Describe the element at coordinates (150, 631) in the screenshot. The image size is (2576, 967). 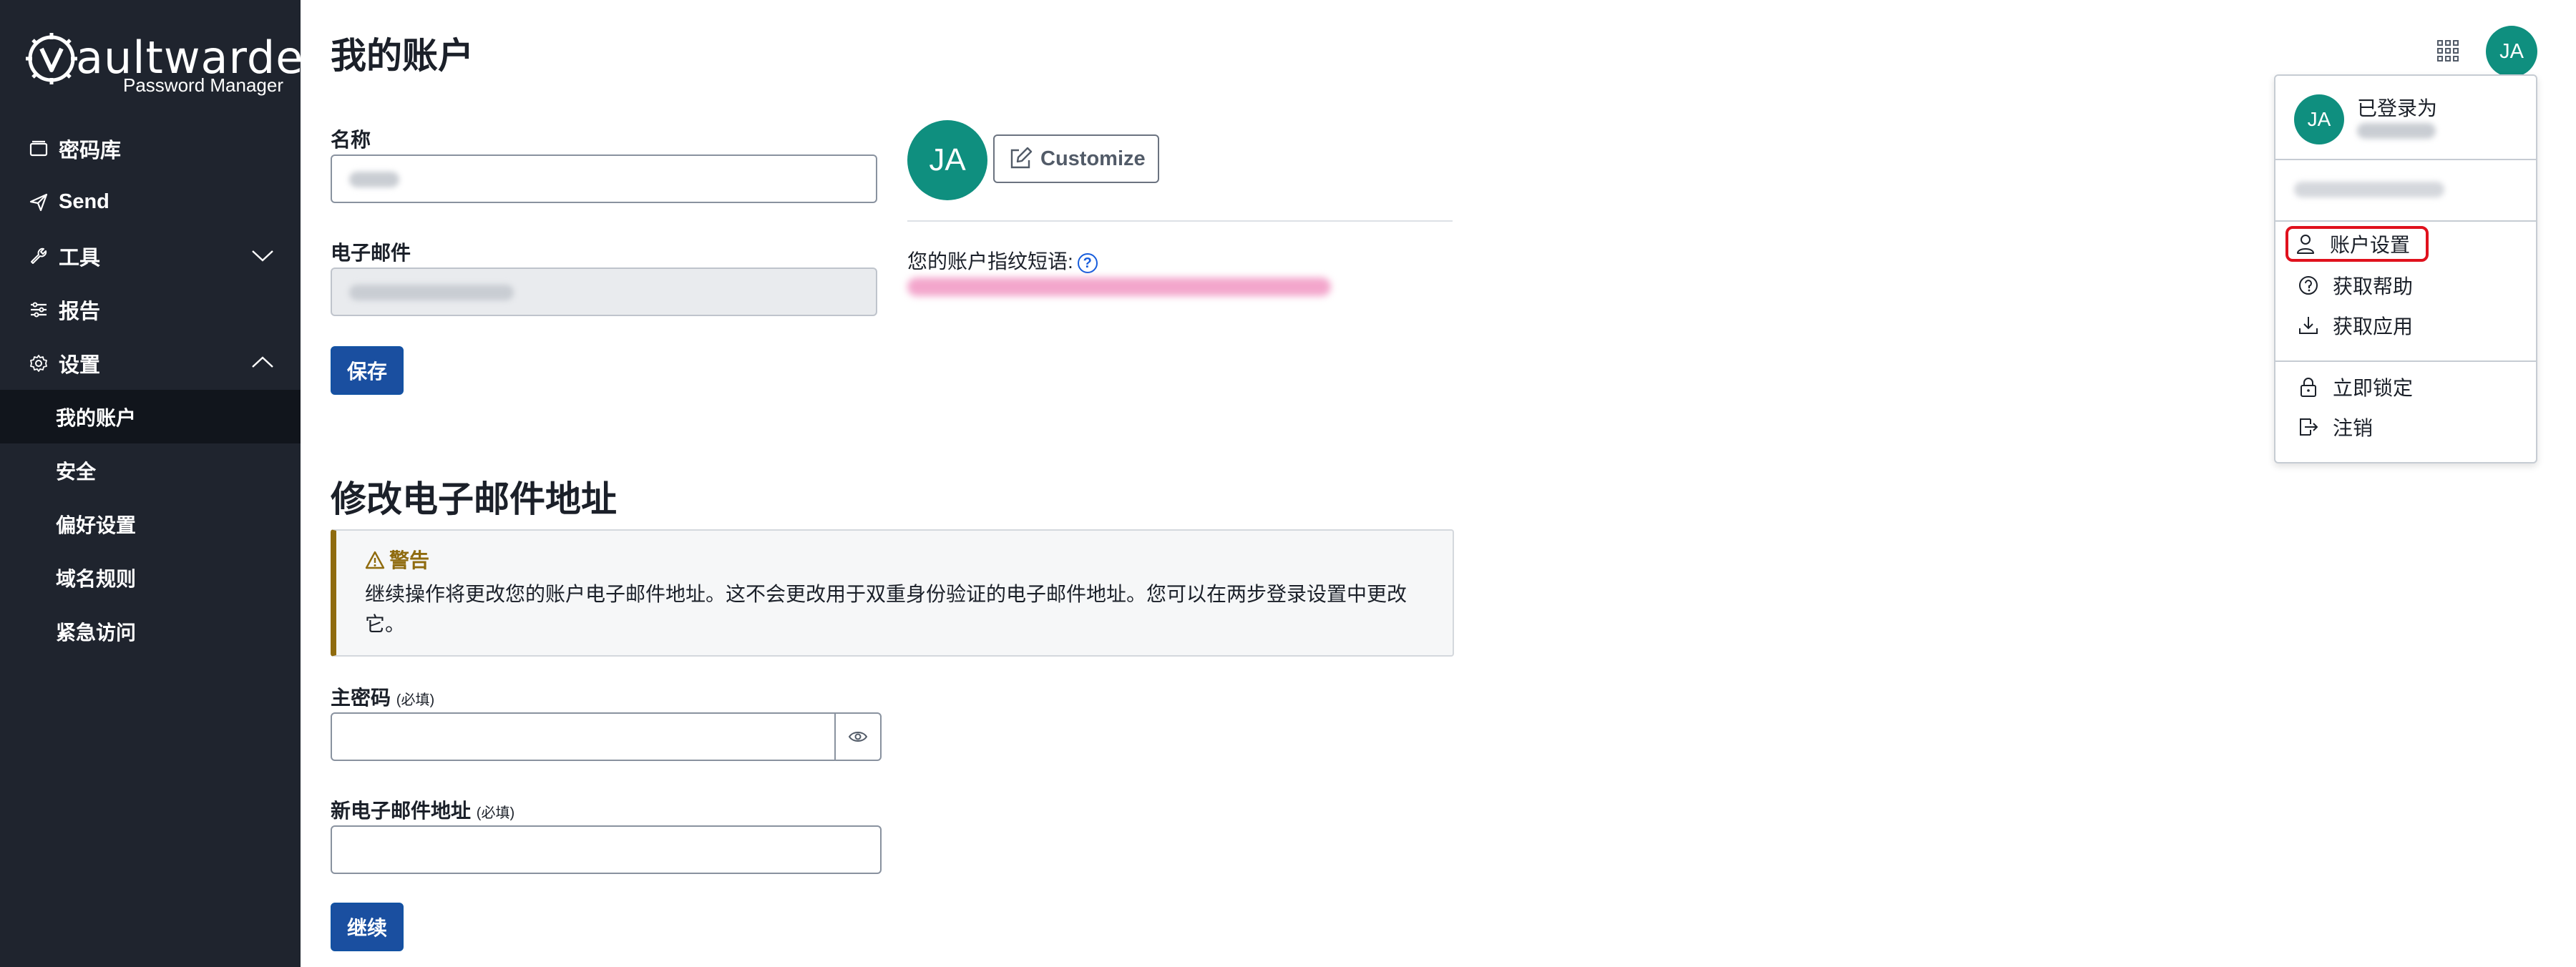
I see `sidebar-item-emergency-access: 紧急访问` at that location.